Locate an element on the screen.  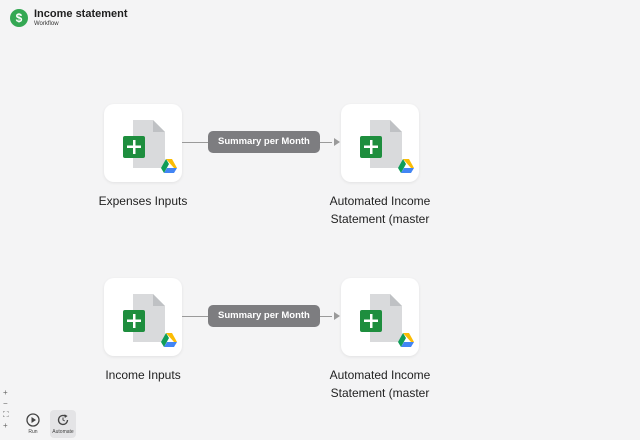
zoom-in-button: + is located at coordinates (5, 393).